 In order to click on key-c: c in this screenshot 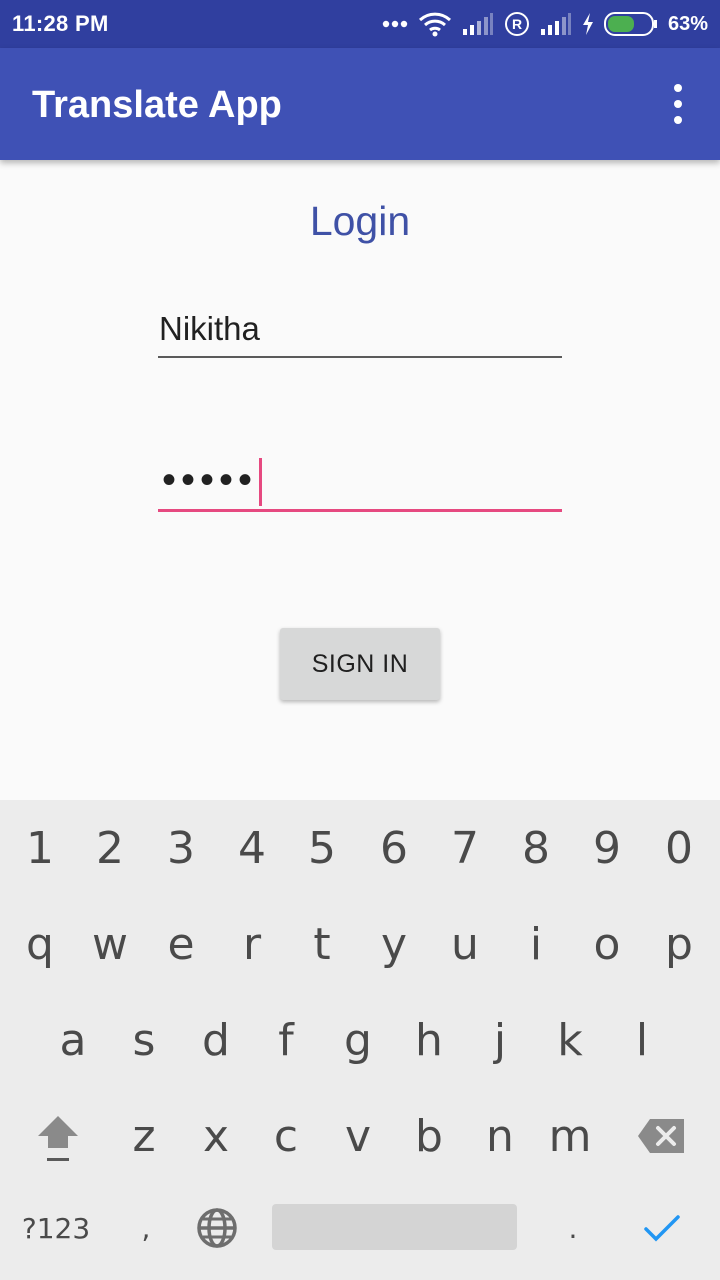, I will do `click(286, 1136)`.